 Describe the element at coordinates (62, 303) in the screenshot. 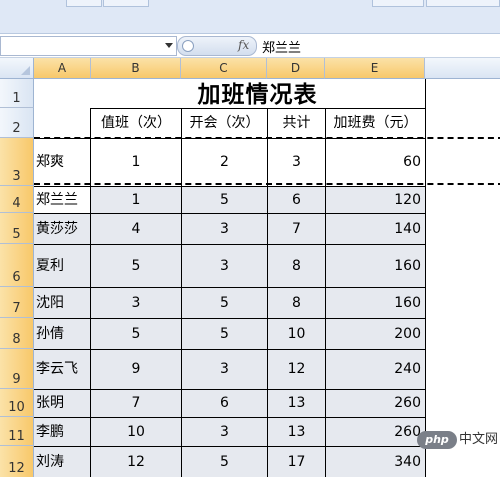

I see `name-cell: 沈阳` at that location.